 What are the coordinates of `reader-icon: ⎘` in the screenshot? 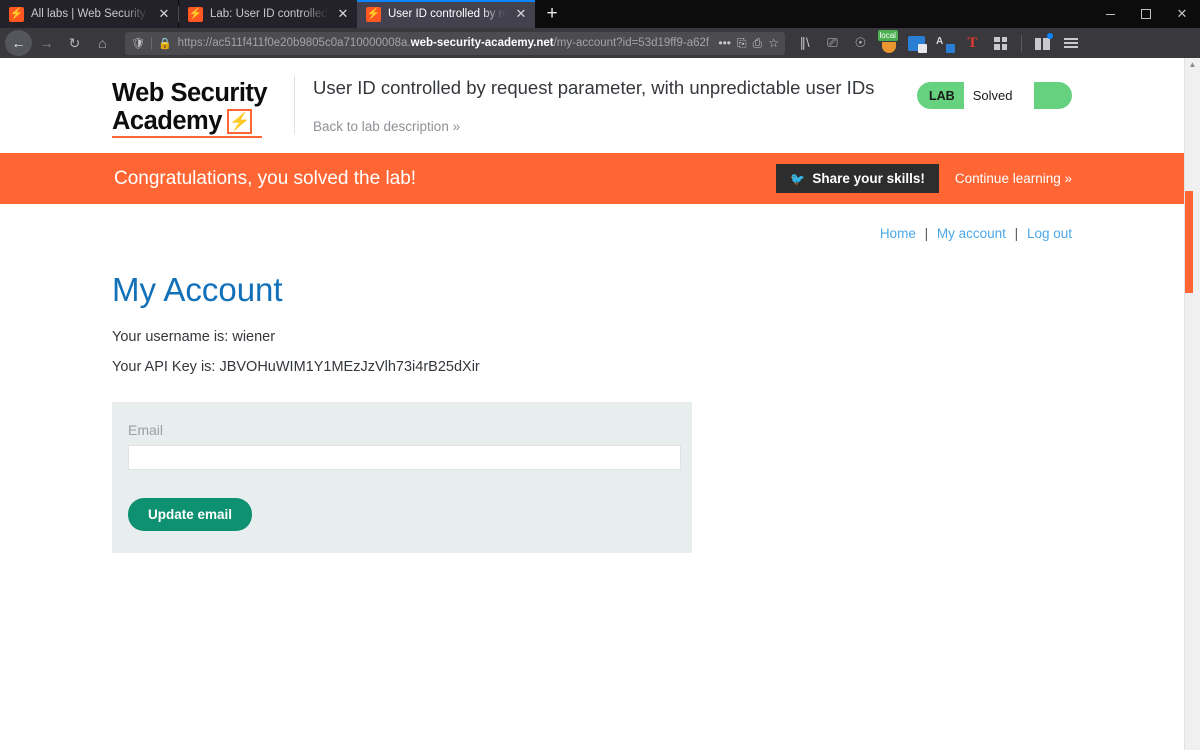 It's located at (742, 43).